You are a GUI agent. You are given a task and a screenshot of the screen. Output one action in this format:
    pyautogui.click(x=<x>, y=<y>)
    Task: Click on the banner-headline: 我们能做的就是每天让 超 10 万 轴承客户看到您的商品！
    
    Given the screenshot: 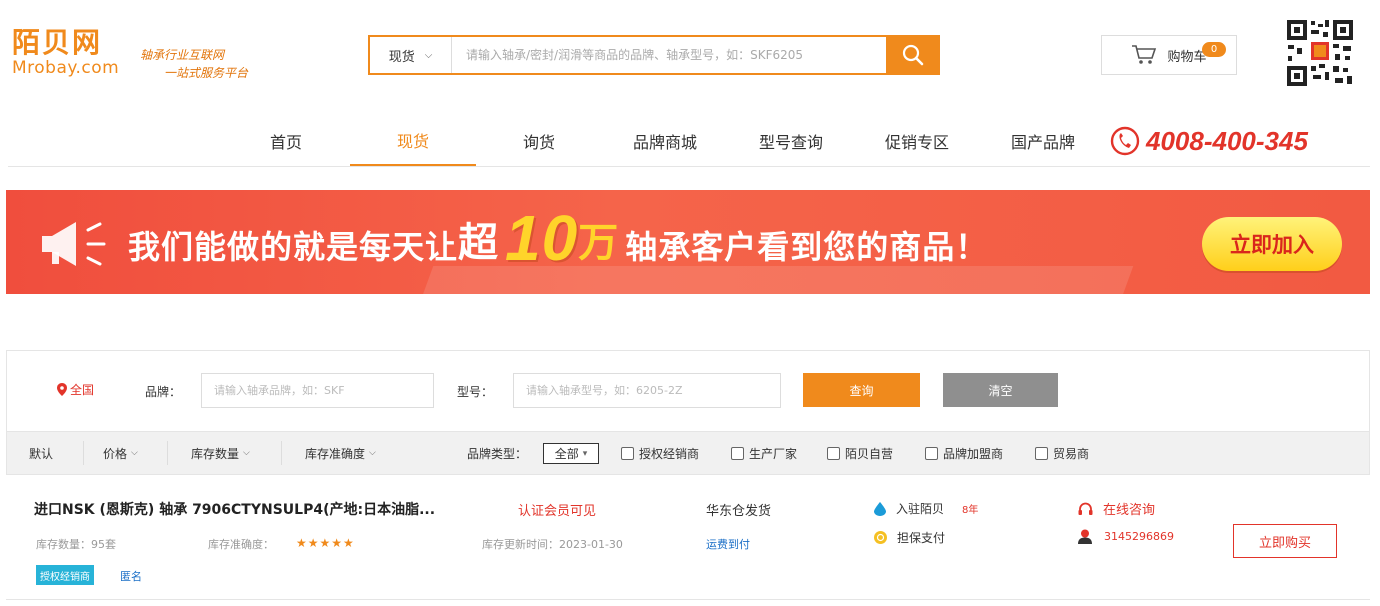 What is the action you would take?
    pyautogui.click(x=558, y=238)
    